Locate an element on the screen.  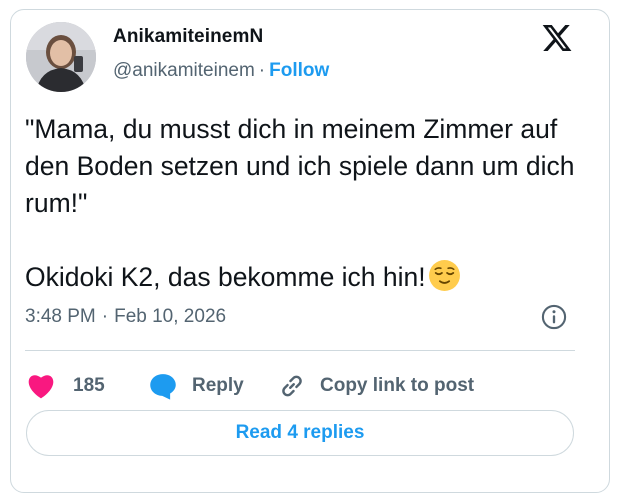
handle-row: @anikamiteinem · Follow is located at coordinates (221, 71).